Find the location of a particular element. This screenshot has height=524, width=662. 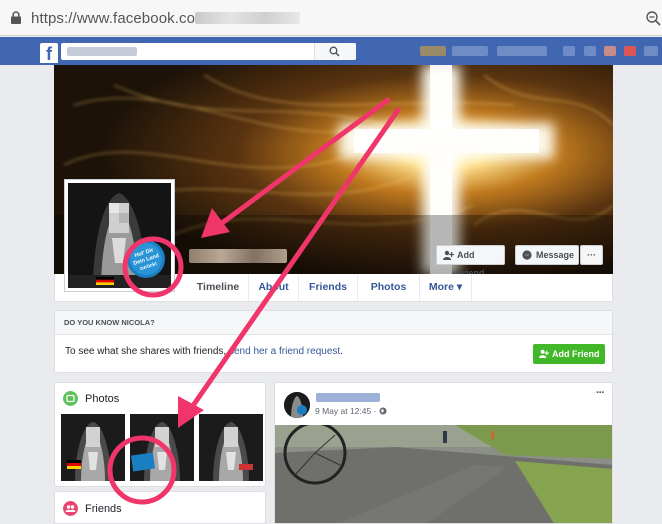

search-button is located at coordinates (335, 51).